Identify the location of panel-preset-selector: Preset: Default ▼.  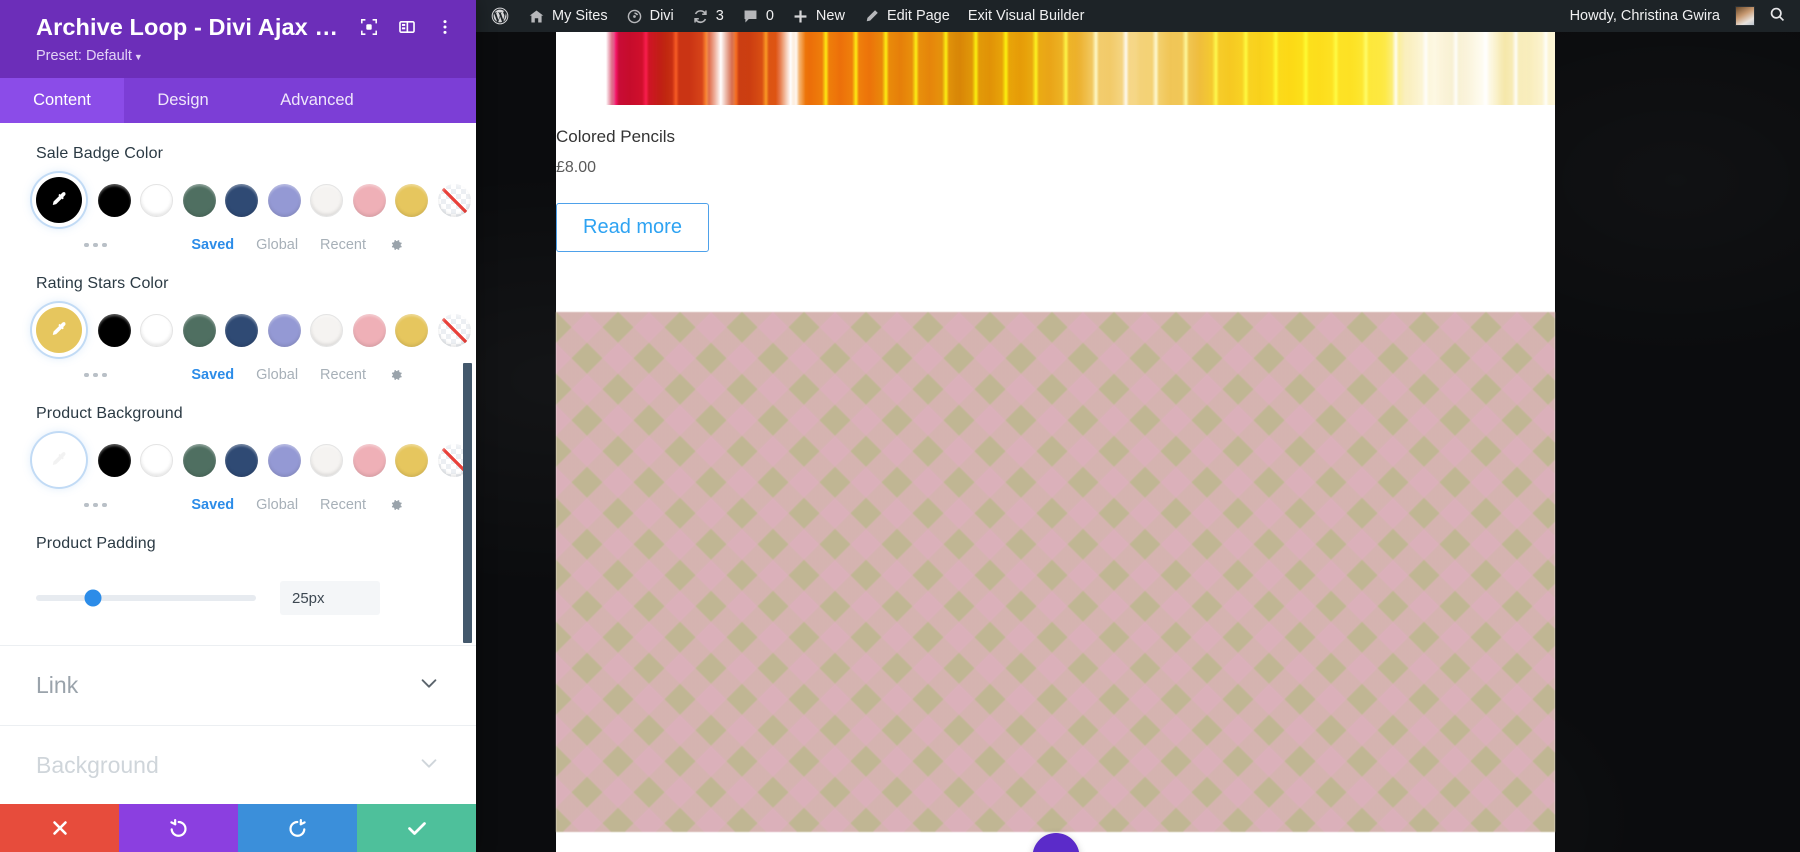
(245, 59).